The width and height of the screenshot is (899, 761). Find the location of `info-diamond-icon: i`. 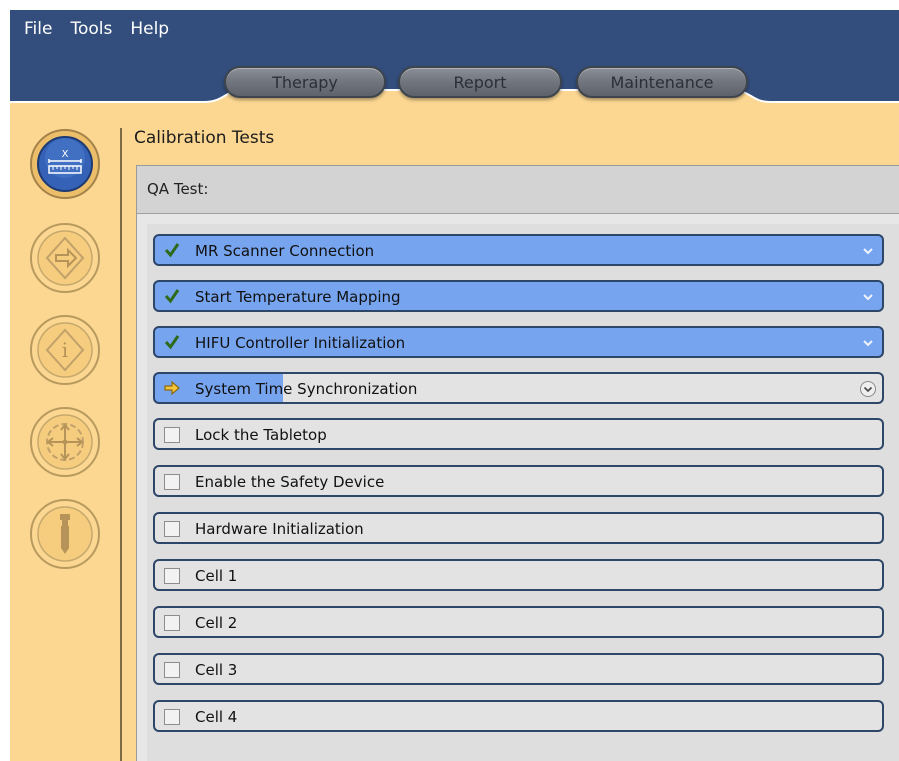

info-diamond-icon: i is located at coordinates (65, 350).